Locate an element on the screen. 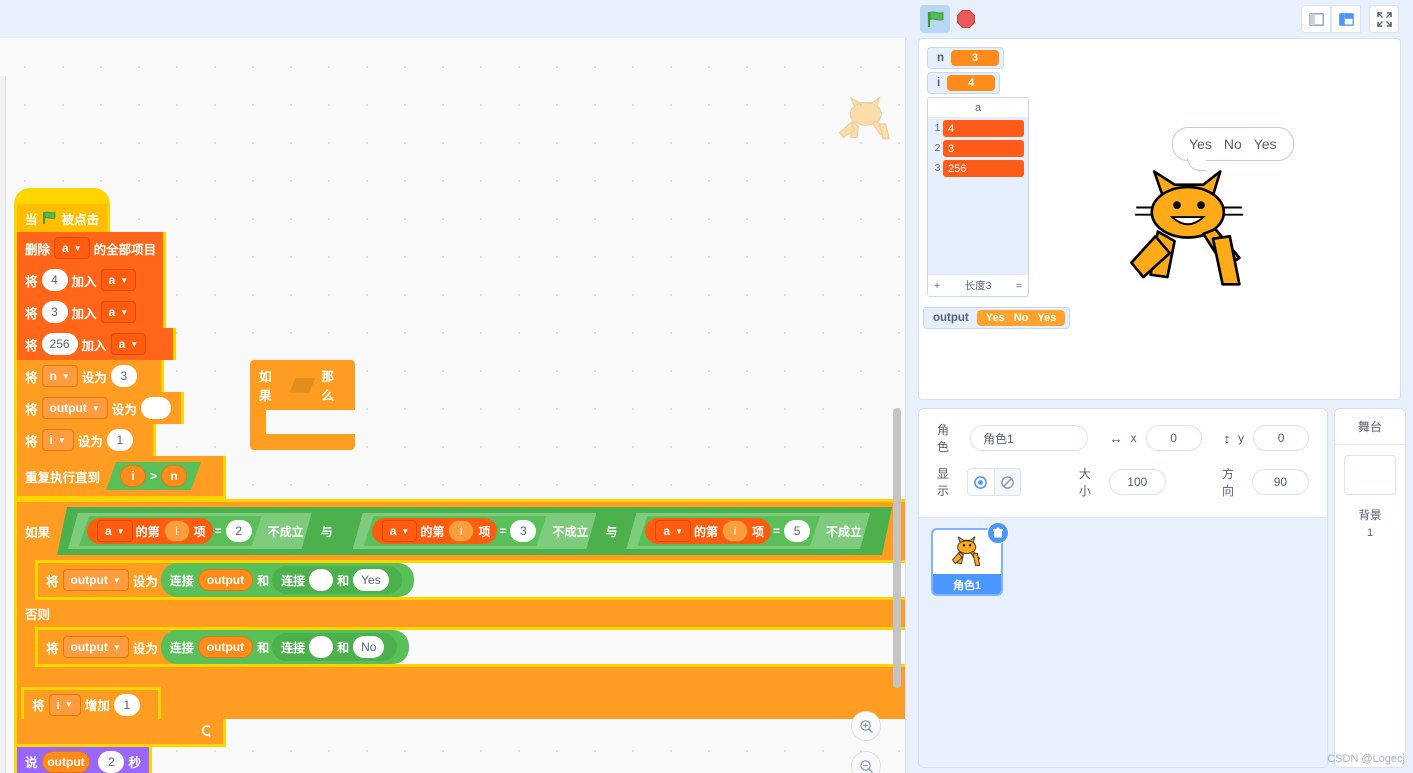 The image size is (1413, 773). equals-operator-2: a ▼ 的第 i 项 = 3 is located at coordinates (455, 531).